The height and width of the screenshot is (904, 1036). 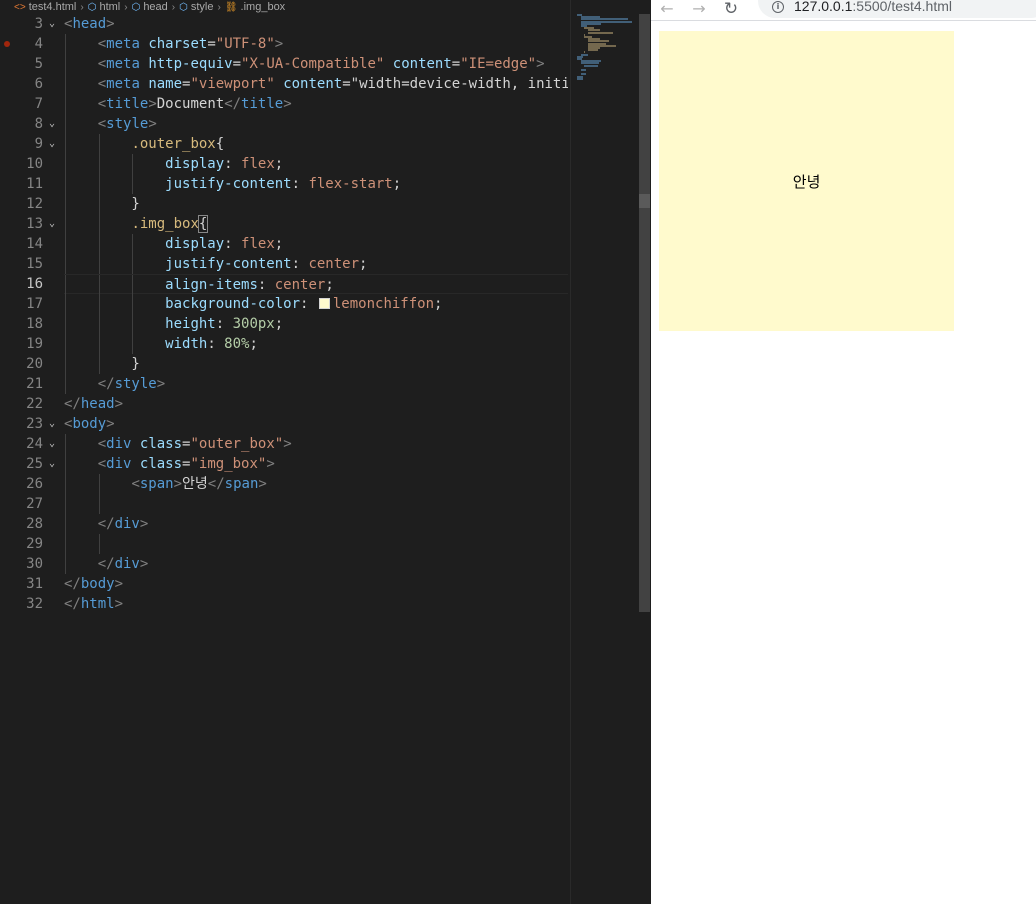 What do you see at coordinates (316, 124) in the screenshot?
I see `code-line: <style>` at bounding box center [316, 124].